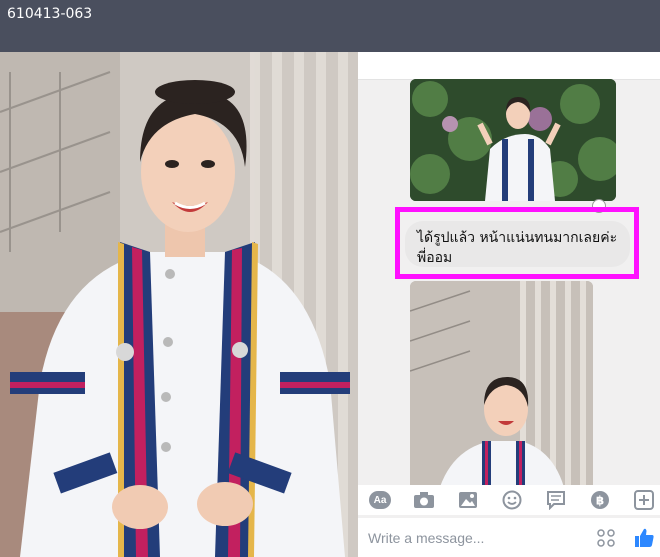 The image size is (660, 557). Describe the element at coordinates (509, 66) in the screenshot. I see `chat-header` at that location.